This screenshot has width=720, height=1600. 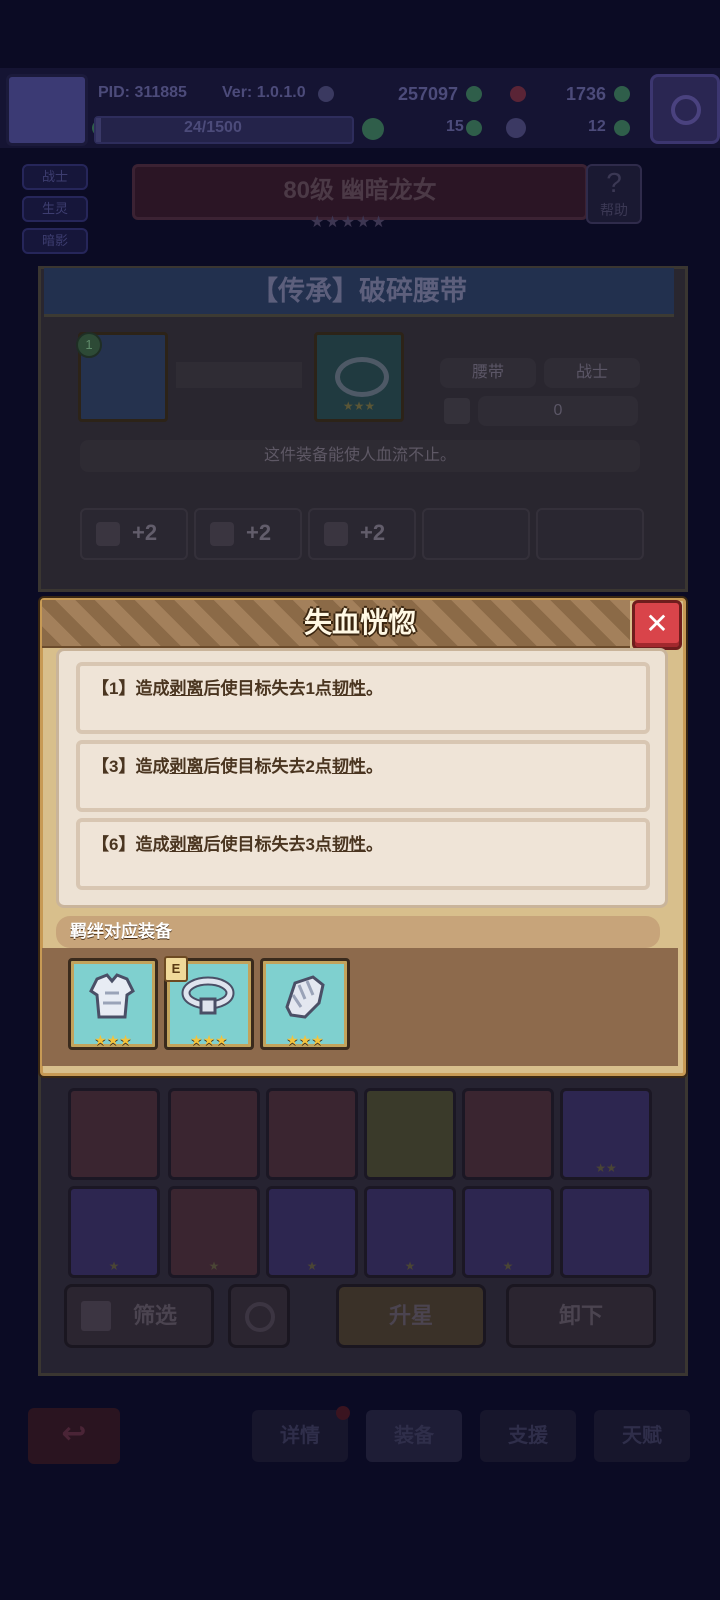 I want to click on stat-defense: +2, so click(x=248, y=534).